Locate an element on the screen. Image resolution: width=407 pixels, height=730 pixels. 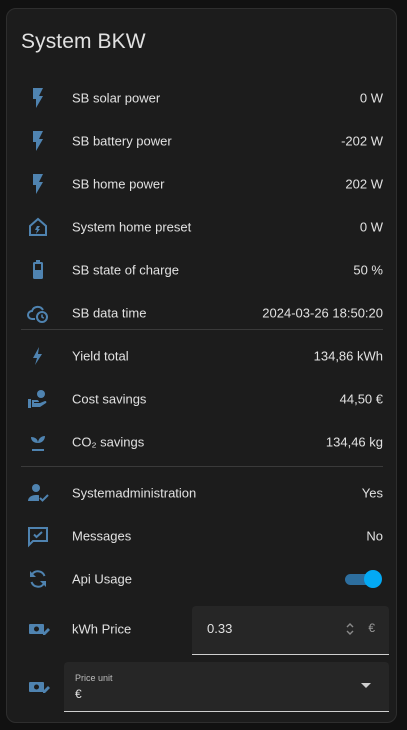
price-unit-label: Price unit is located at coordinates (94, 678).